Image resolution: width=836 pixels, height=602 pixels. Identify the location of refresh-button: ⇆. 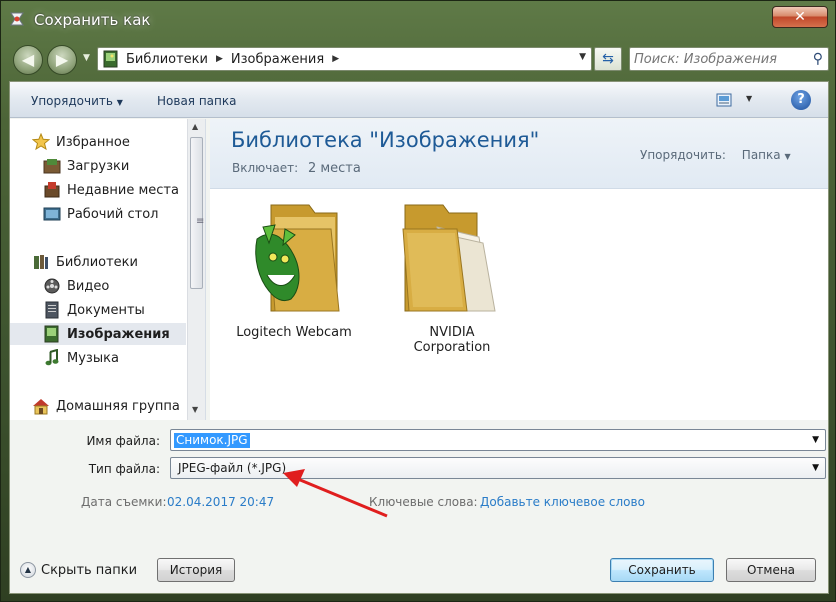
(608, 59).